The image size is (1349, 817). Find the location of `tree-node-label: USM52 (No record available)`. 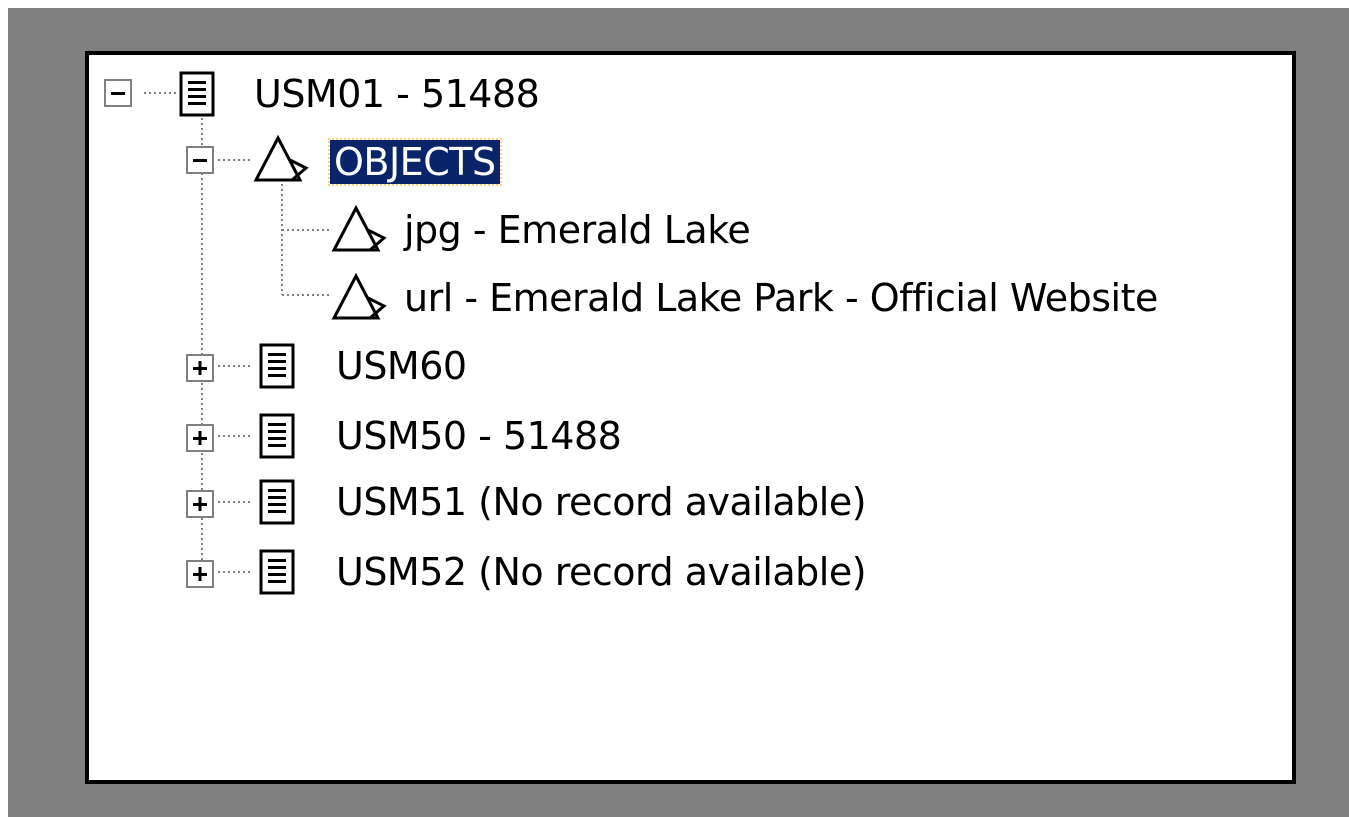

tree-node-label: USM52 (No record available) is located at coordinates (601, 572).